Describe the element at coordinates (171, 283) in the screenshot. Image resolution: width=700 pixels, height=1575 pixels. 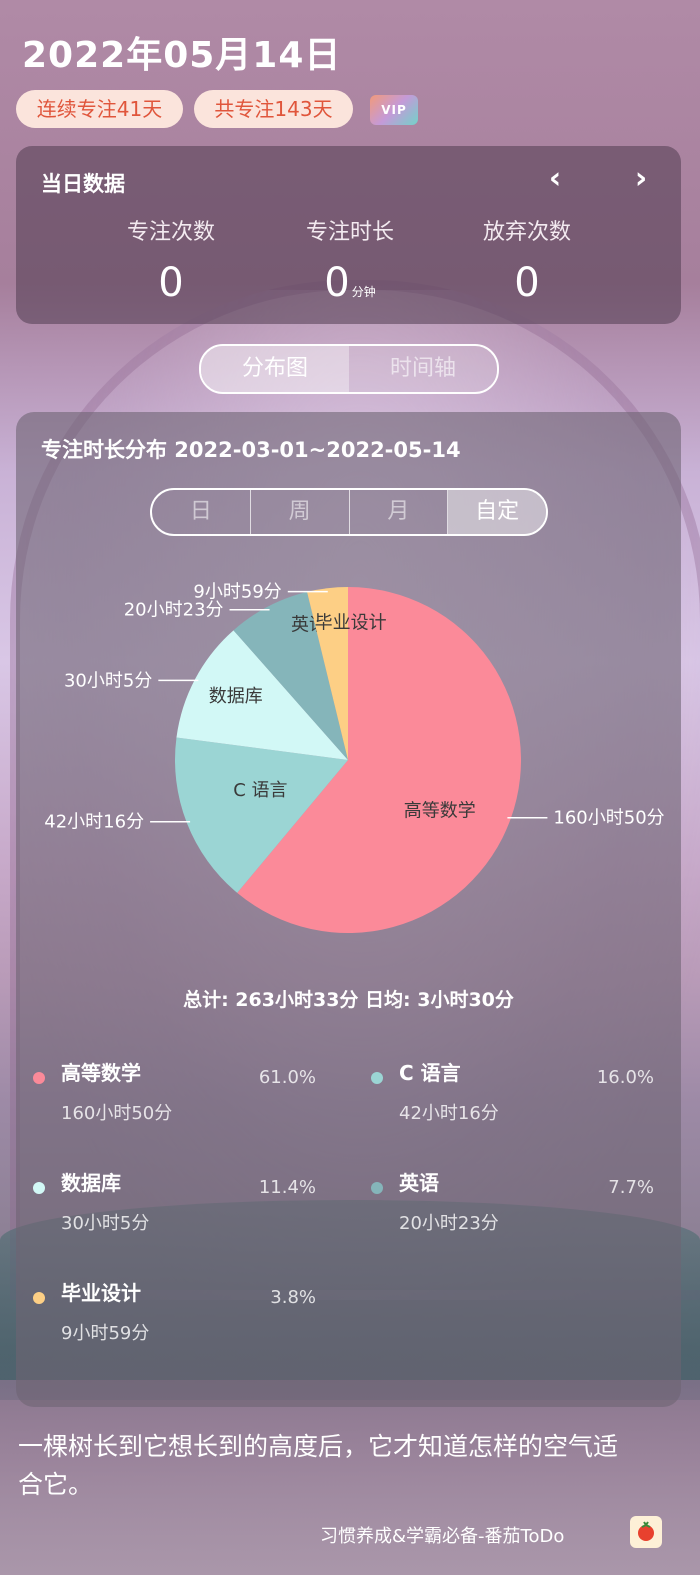
I see `focus-count-value: 0` at that location.